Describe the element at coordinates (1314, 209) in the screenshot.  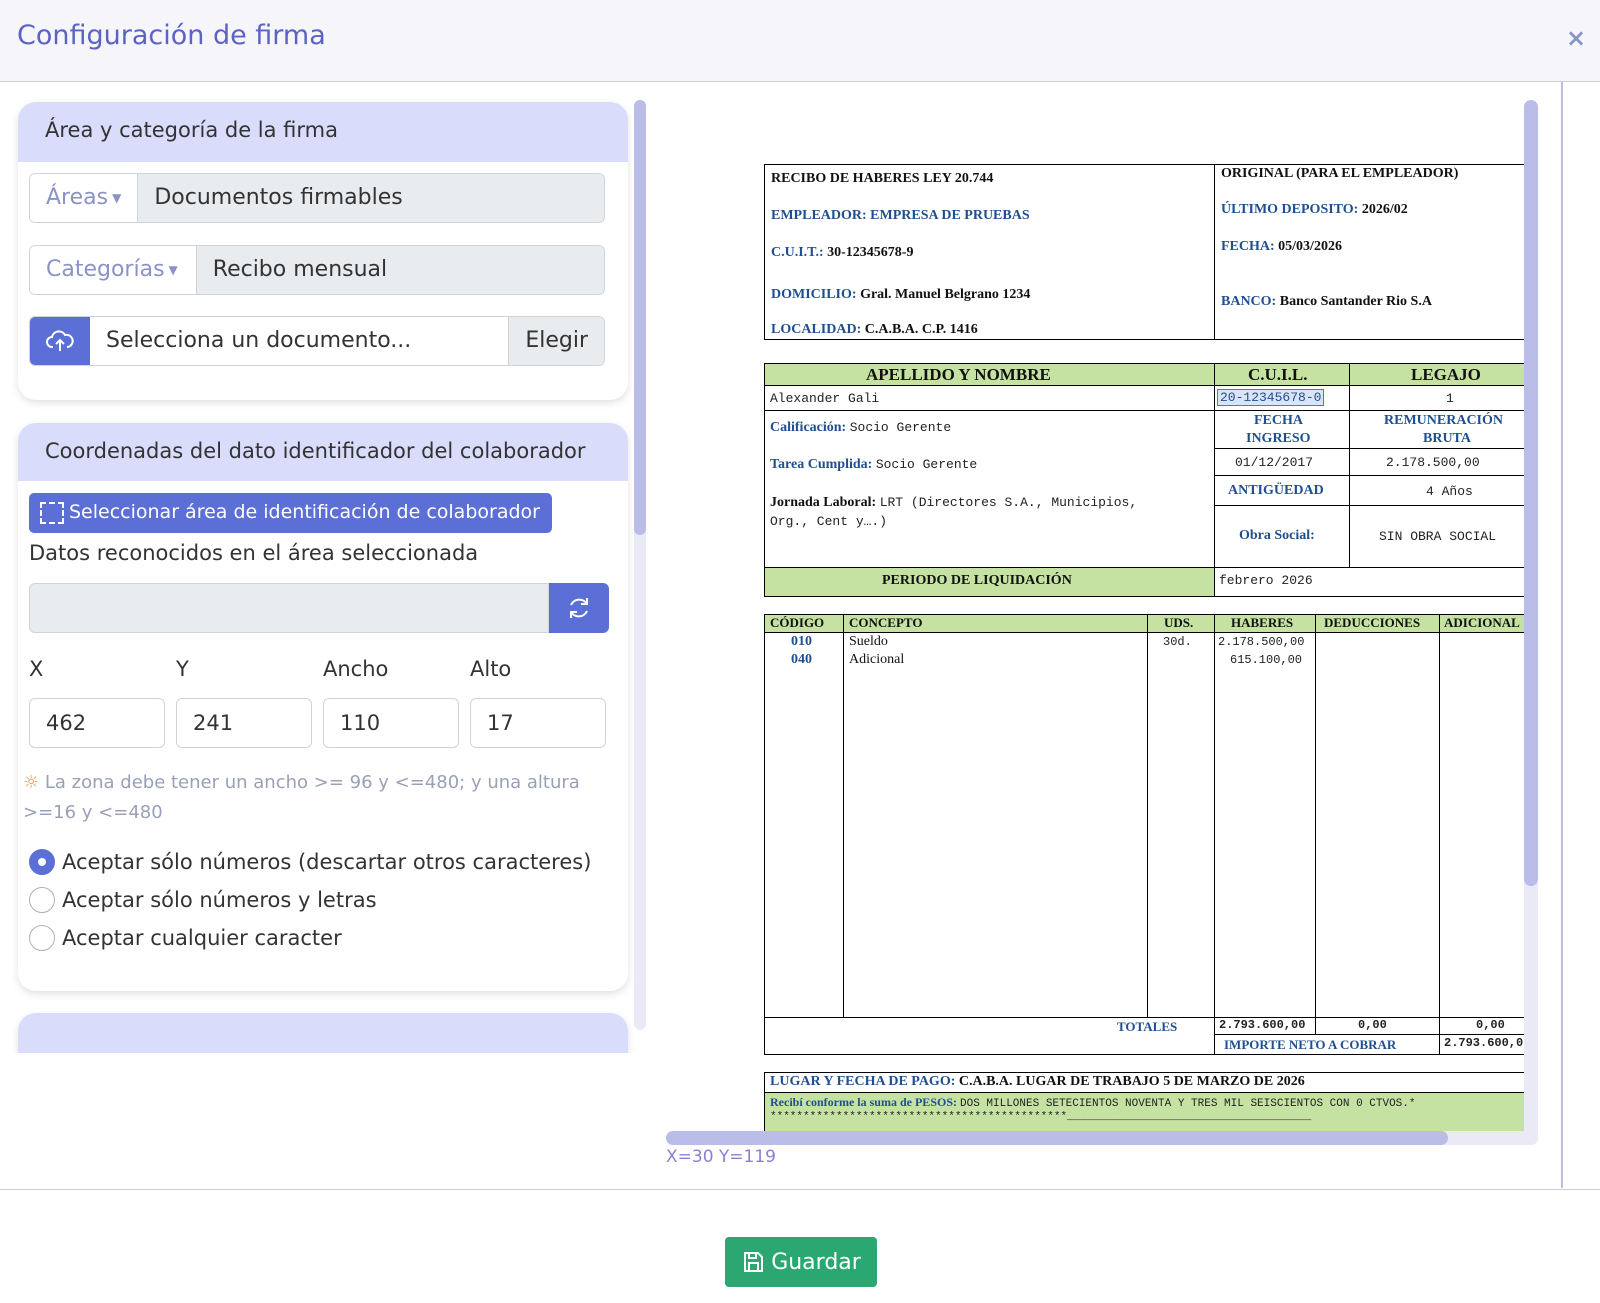
I see `ultimo-deposito: ÚLTIMO DEPOSITO: 2026/02` at that location.